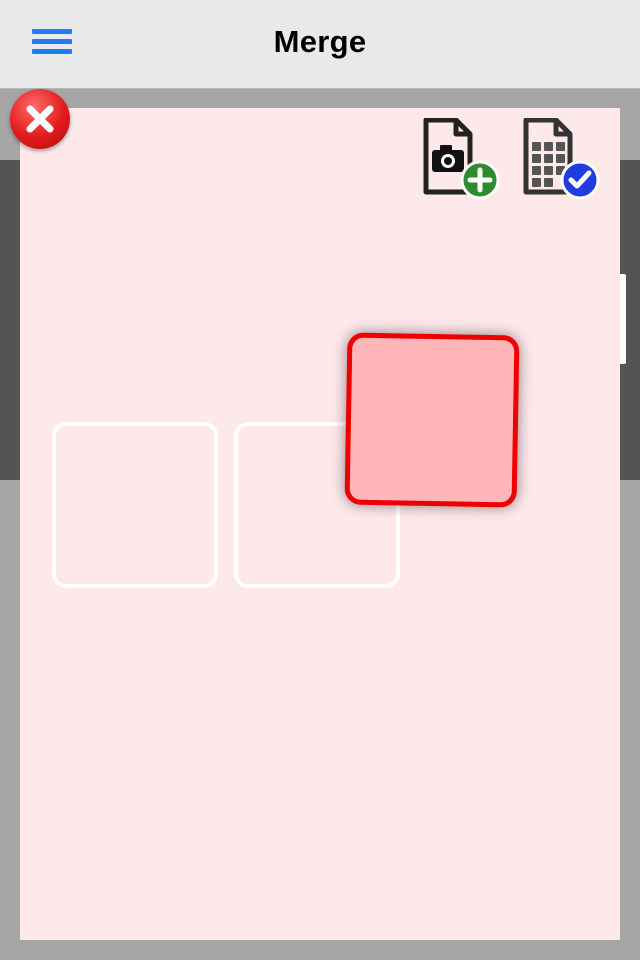 The image size is (640, 960). What do you see at coordinates (432, 420) in the screenshot?
I see `dragged-page-tile` at bounding box center [432, 420].